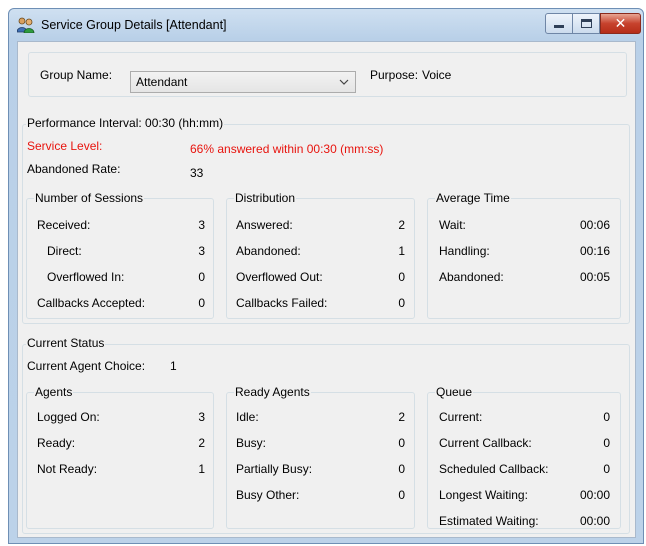 The image size is (646, 546). Describe the element at coordinates (344, 82) in the screenshot. I see `chevron-down-icon` at that location.